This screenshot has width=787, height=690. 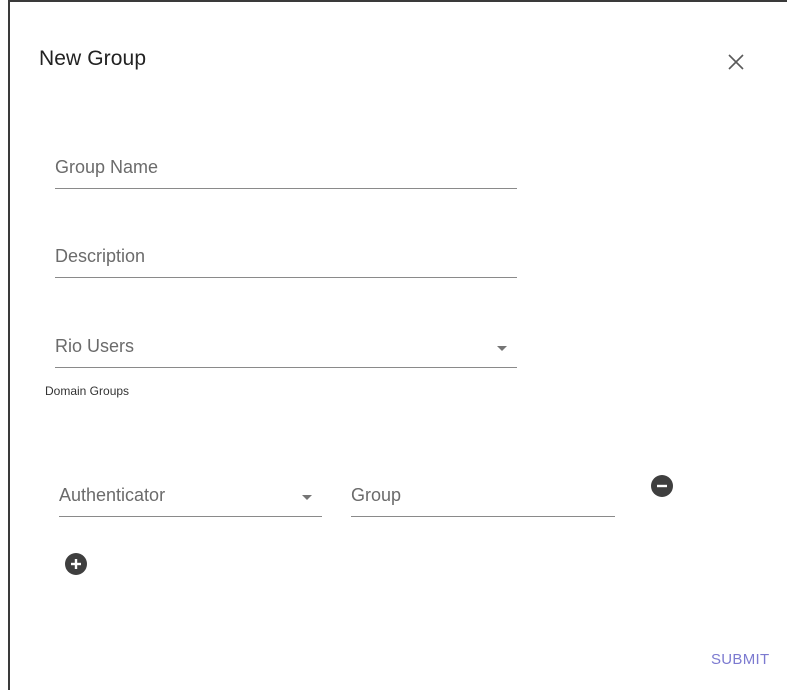 What do you see at coordinates (87, 391) in the screenshot?
I see `domain-groups-label: Domain Groups` at bounding box center [87, 391].